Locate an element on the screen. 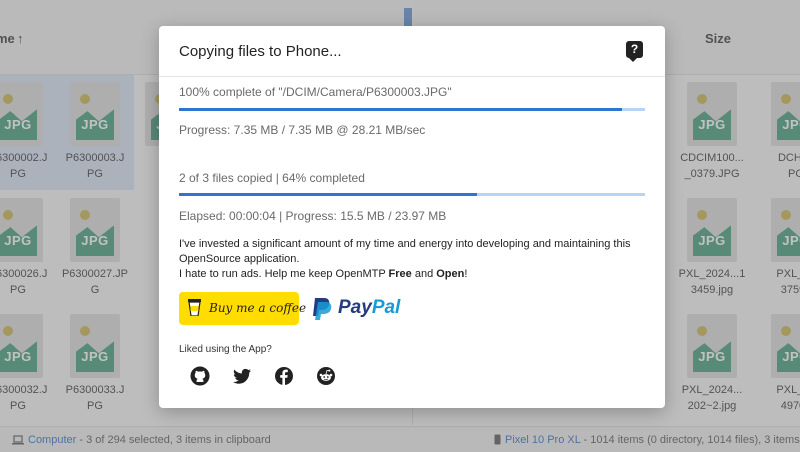 The image size is (800, 452). paypal-wordmark: PayPal is located at coordinates (369, 308).